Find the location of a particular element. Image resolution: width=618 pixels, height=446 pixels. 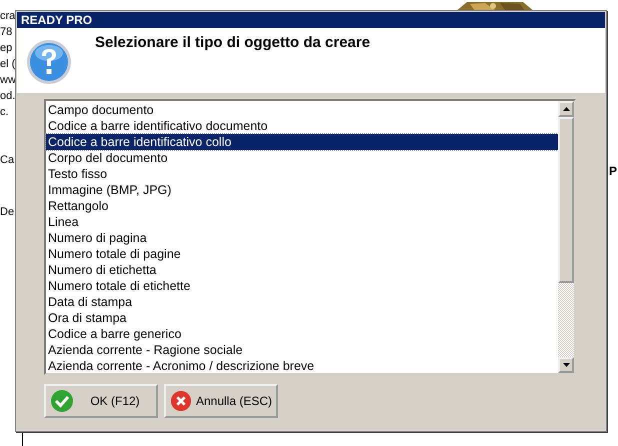

list-item: Corpo del documento is located at coordinates (302, 158).